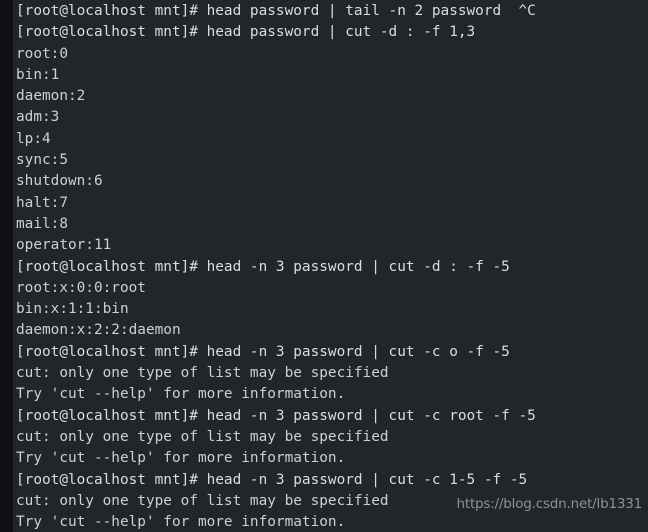  Describe the element at coordinates (38, 117) in the screenshot. I see `terminal-output-line: adm:3` at that location.